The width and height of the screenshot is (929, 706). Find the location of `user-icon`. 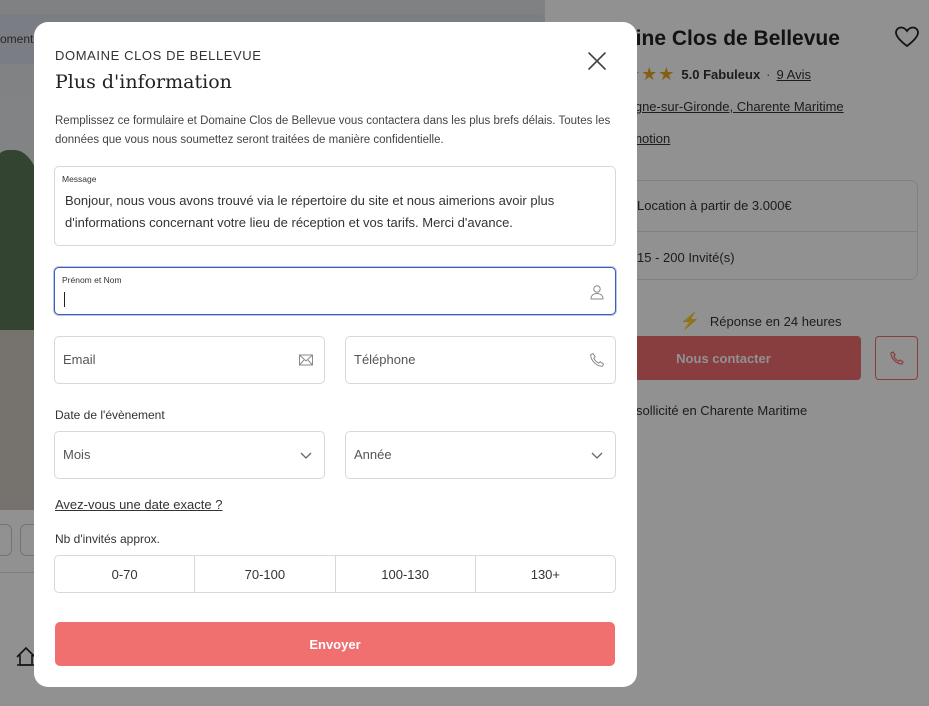

user-icon is located at coordinates (597, 292).